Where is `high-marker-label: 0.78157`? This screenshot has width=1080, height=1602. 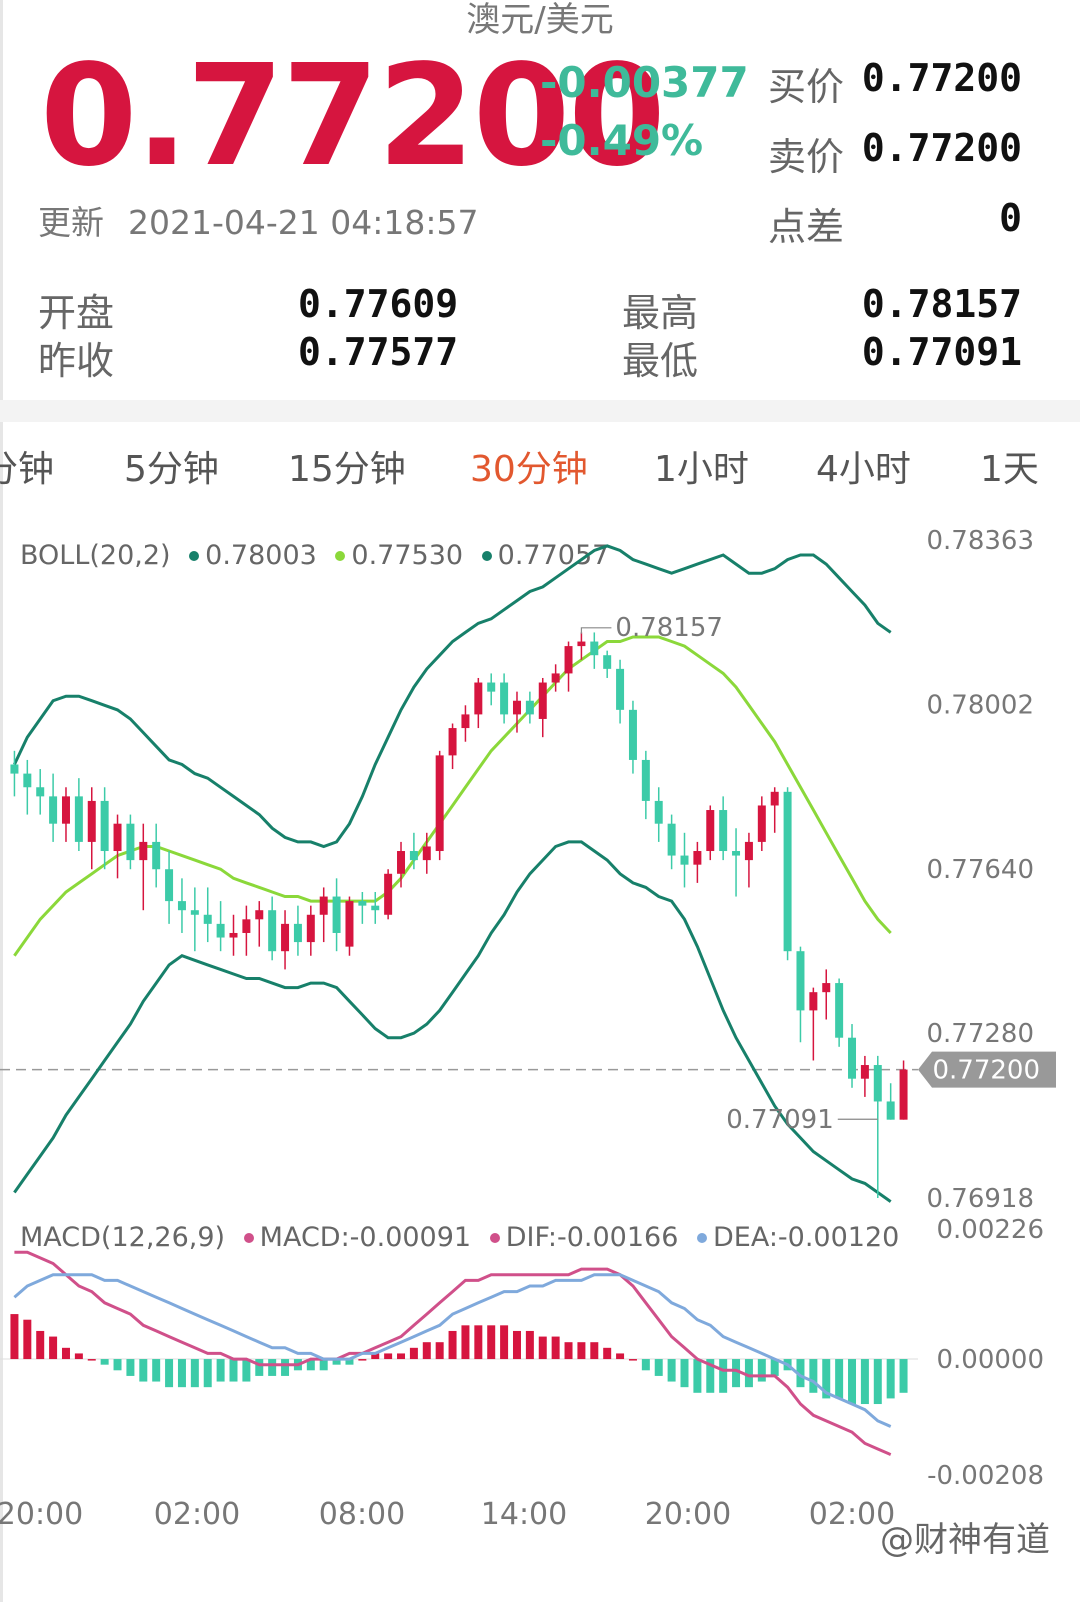
high-marker-label: 0.78157 is located at coordinates (669, 628).